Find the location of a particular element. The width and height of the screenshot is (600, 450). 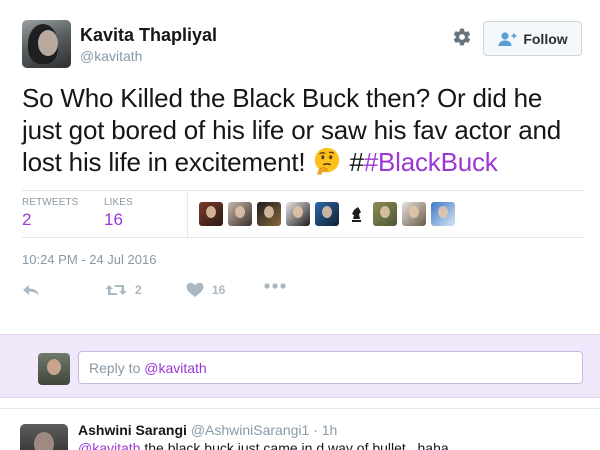

reply-prefix: Reply to is located at coordinates (117, 368).